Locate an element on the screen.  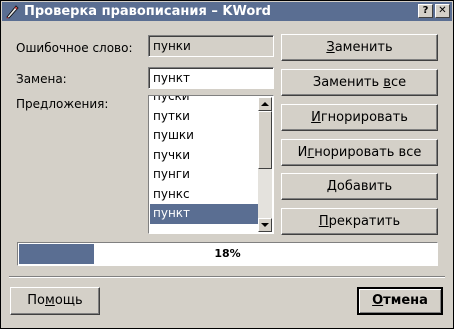
suggestions-list: пуски путки пушки пучки пунги пункс пункт is located at coordinates (211, 164).